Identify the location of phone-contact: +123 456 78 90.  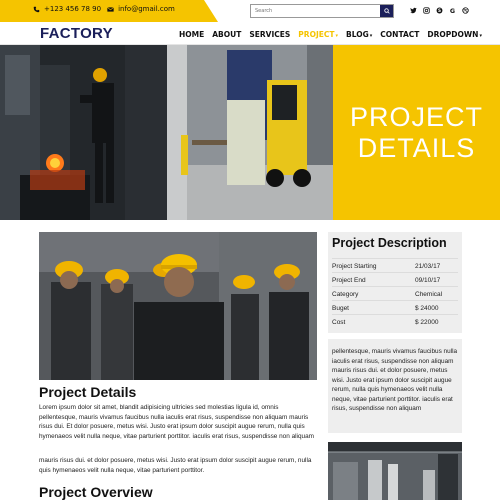
(67, 9).